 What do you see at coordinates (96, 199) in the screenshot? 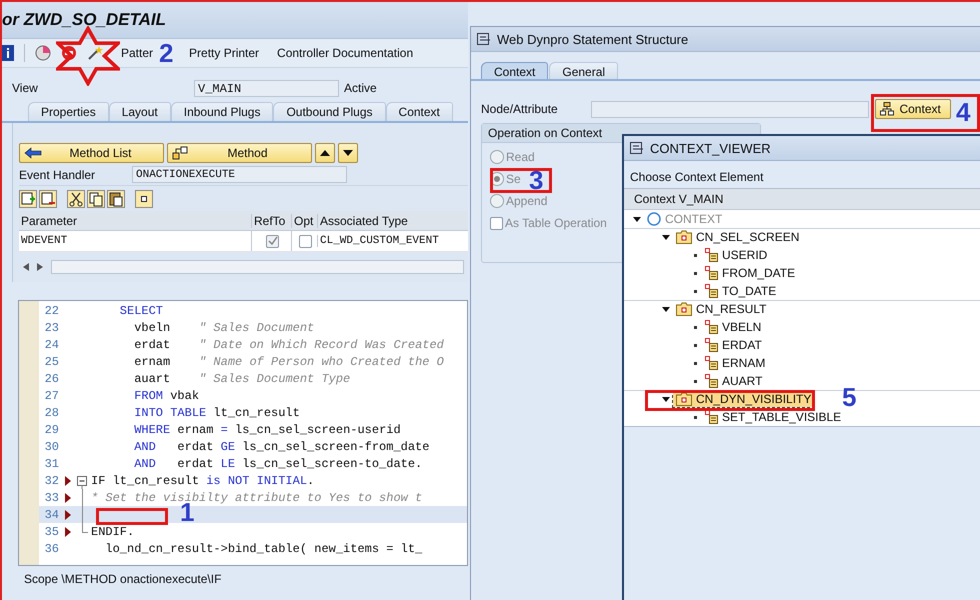
I see `copy-icon` at bounding box center [96, 199].